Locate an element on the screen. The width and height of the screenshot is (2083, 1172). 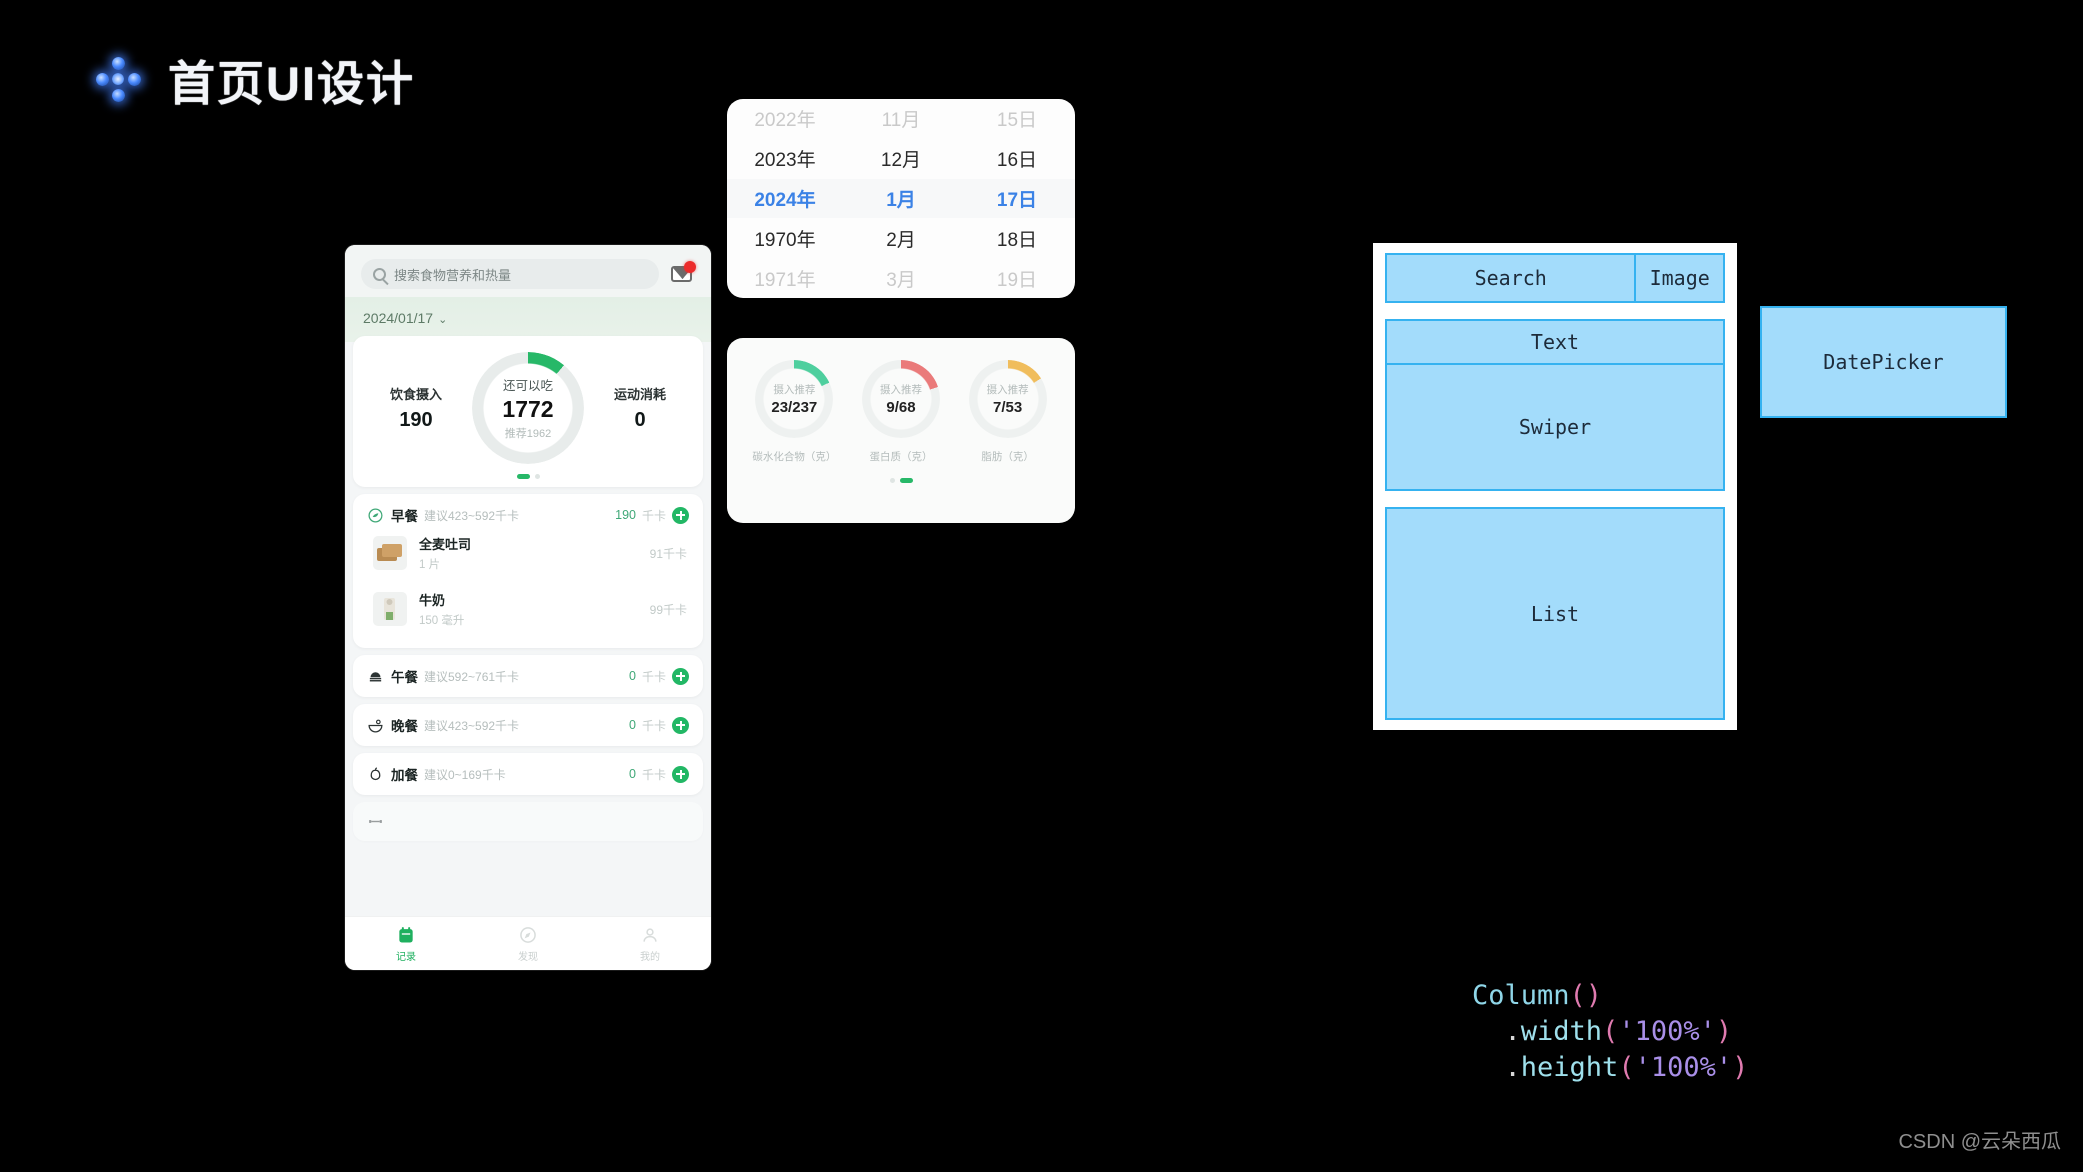
year-cell: 2022年 is located at coordinates (785, 118).